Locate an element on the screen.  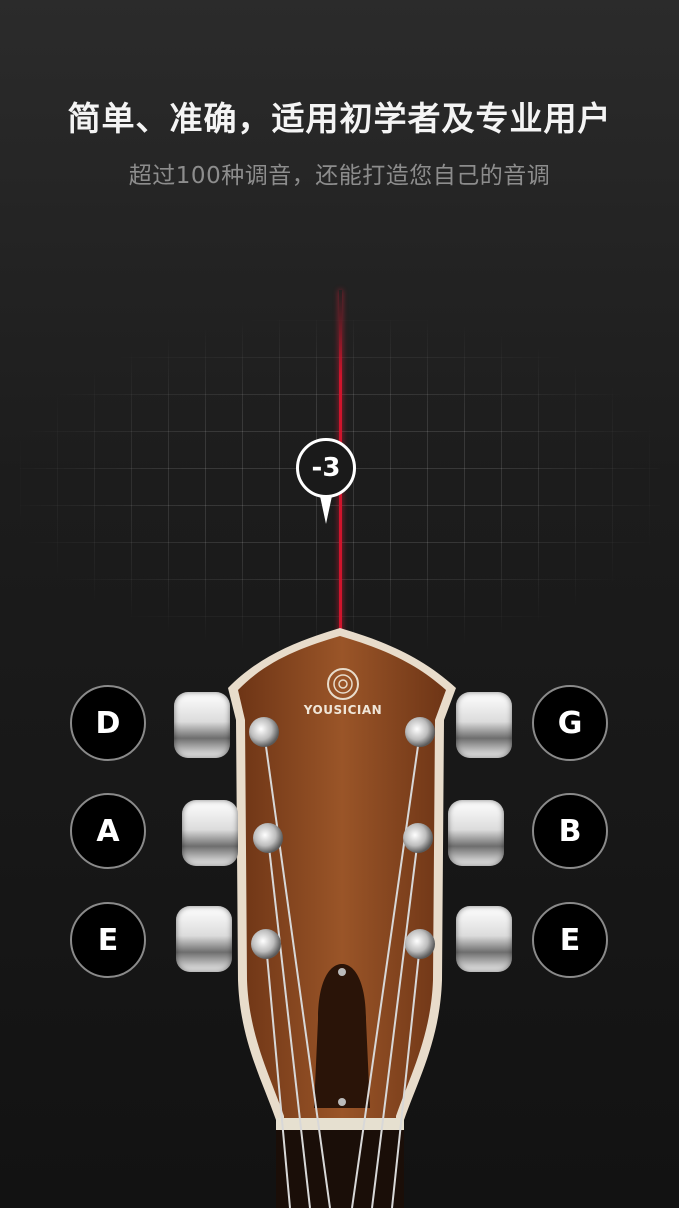
string-button-d: D is located at coordinates (108, 723).